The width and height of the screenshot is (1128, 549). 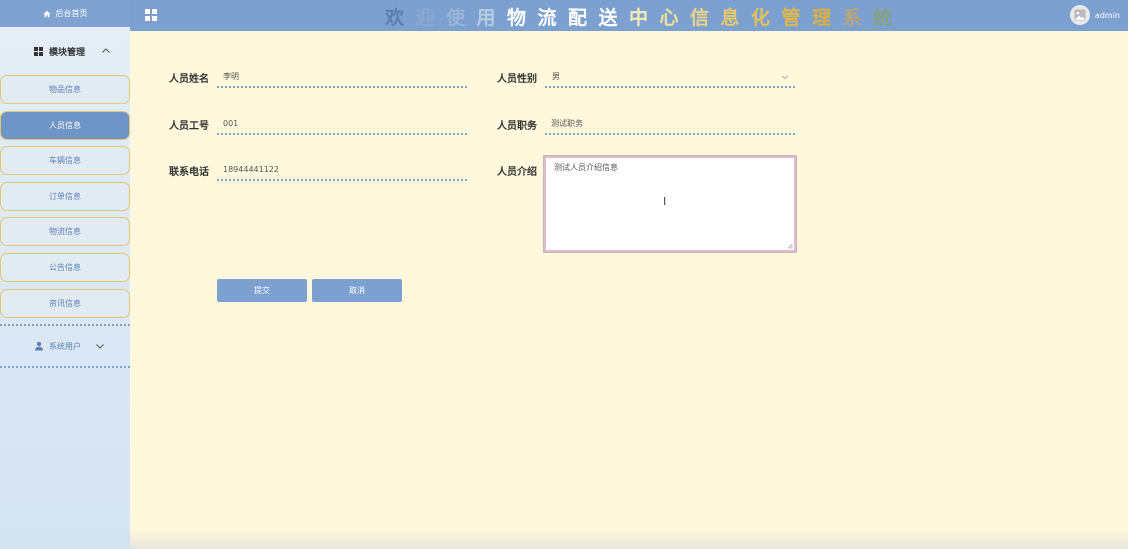 What do you see at coordinates (516, 18) in the screenshot?
I see `system-title-char: 物` at bounding box center [516, 18].